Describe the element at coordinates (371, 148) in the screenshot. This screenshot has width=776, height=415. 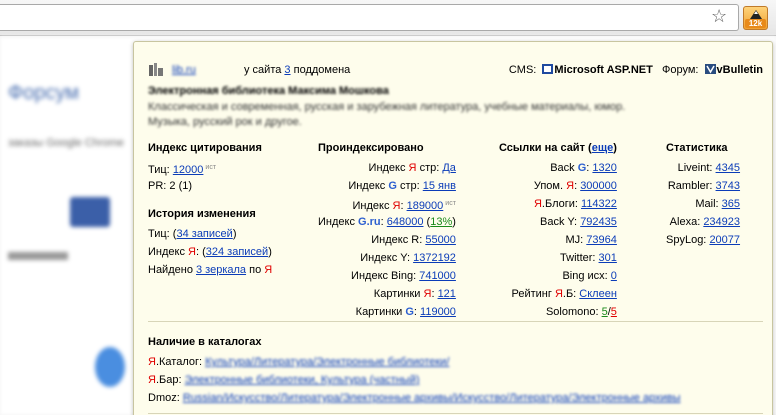
I see `indexed-title: Проиндексировано` at that location.